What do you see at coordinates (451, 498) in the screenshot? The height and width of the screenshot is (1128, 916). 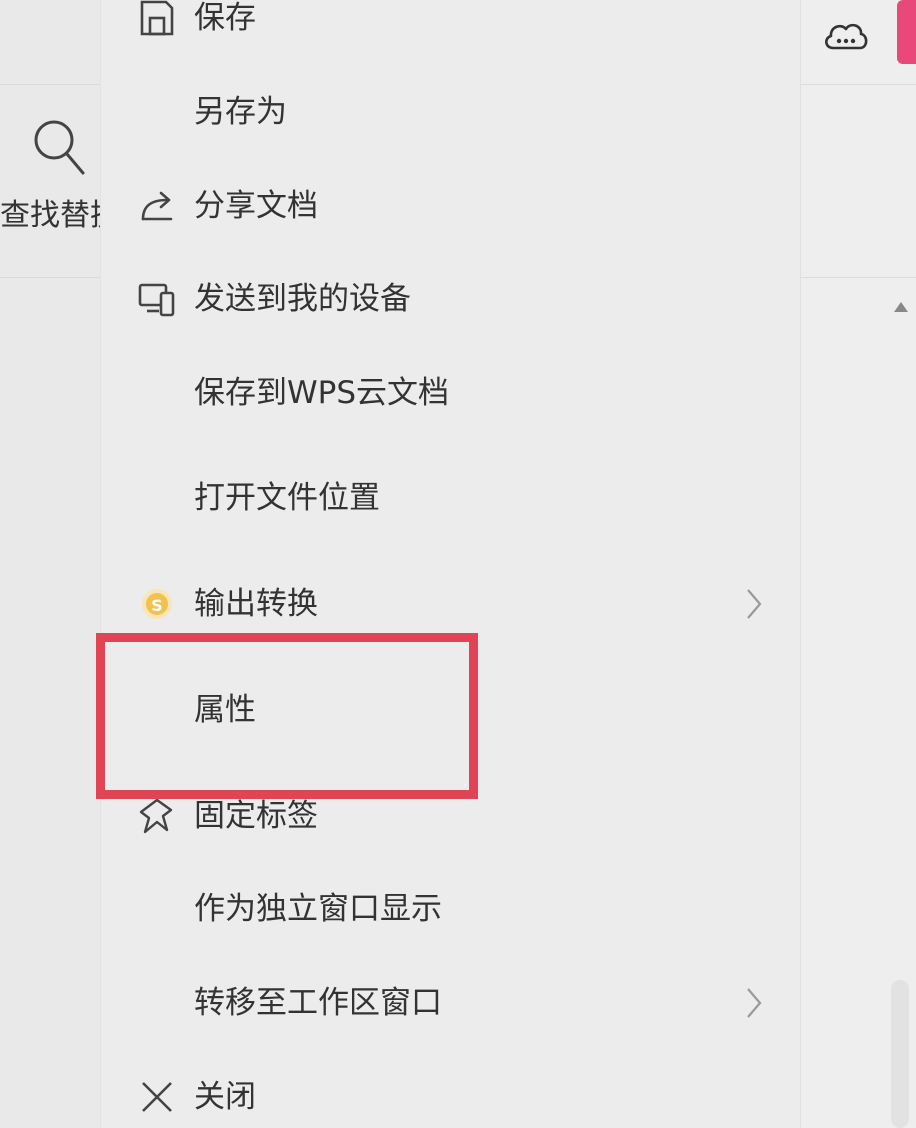 I see `menu-item-open-file-location: 打开文件位置` at bounding box center [451, 498].